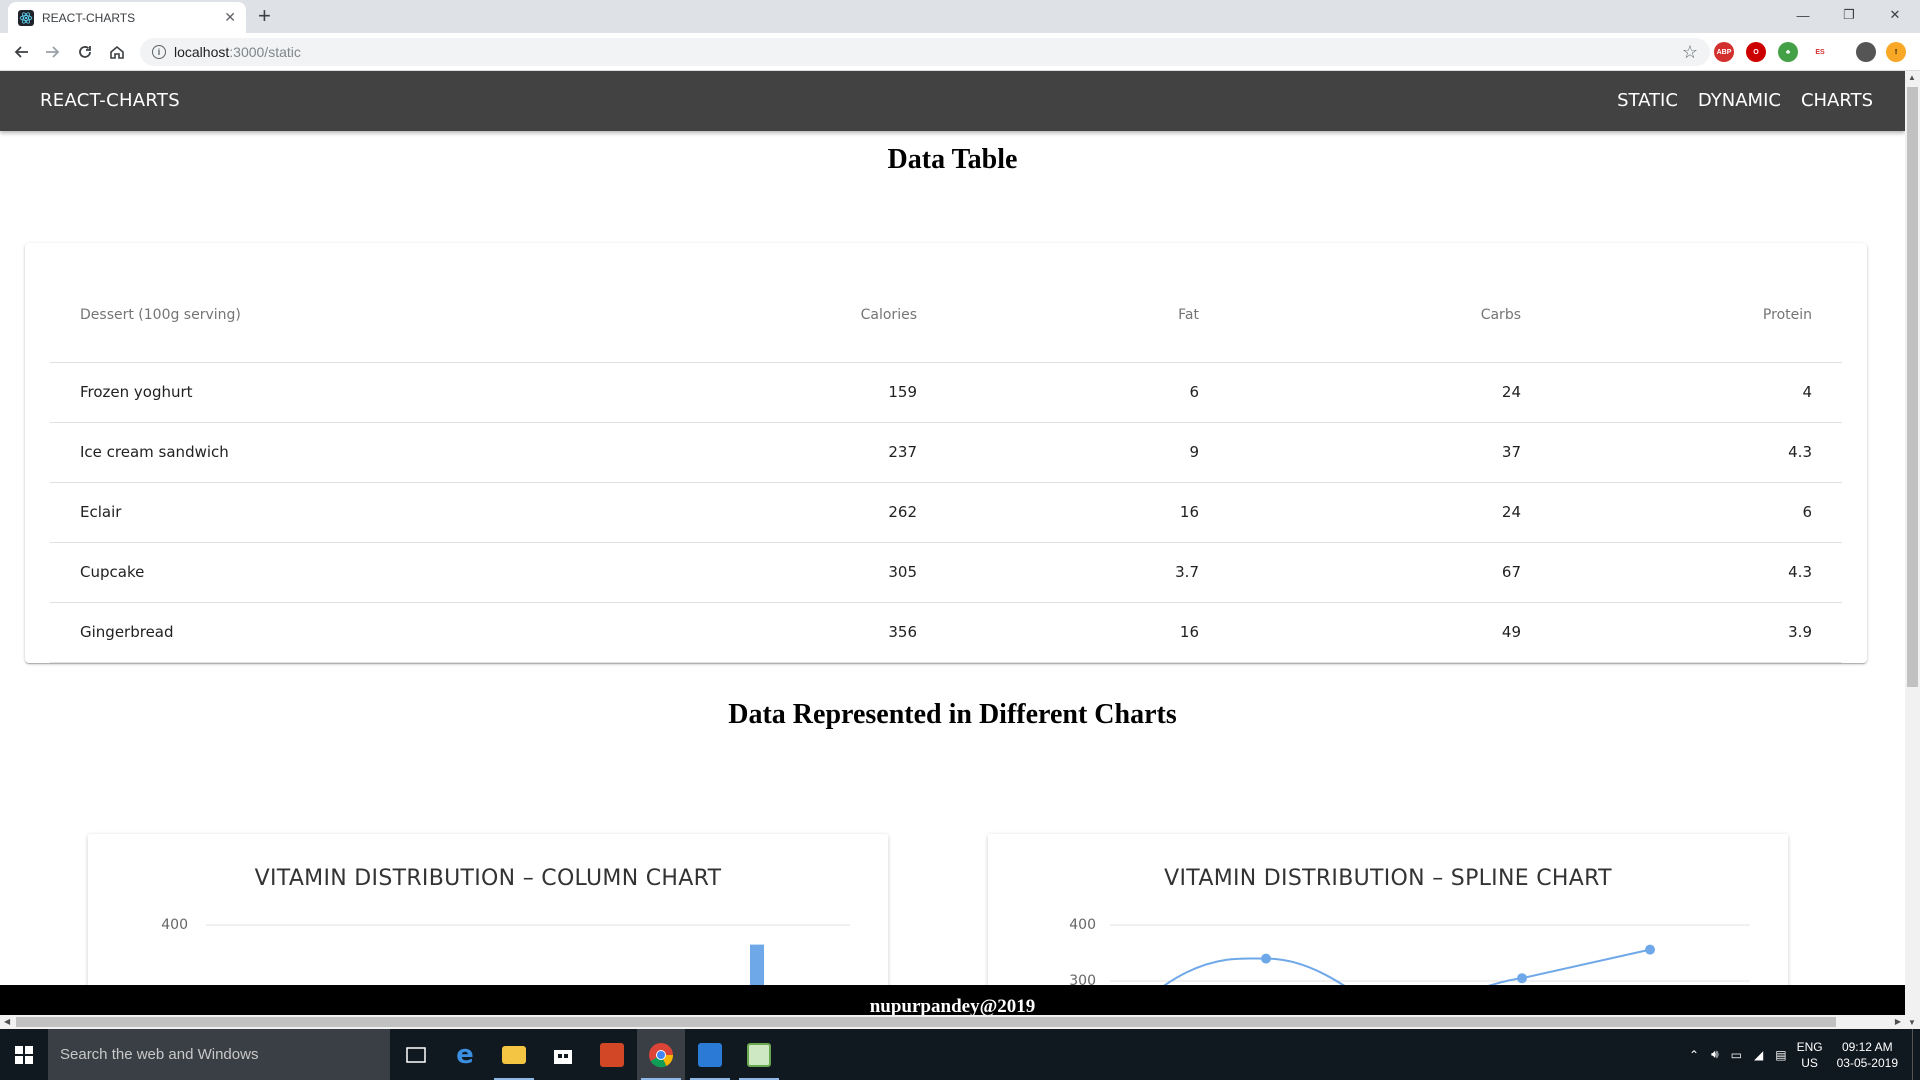 The height and width of the screenshot is (1080, 1920). What do you see at coordinates (1837, 100) in the screenshot?
I see `nav-charts-link: CHARTS` at bounding box center [1837, 100].